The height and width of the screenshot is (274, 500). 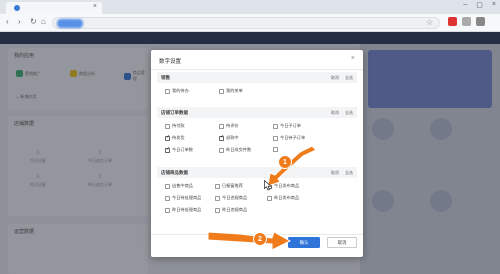 What do you see at coordinates (260, 239) in the screenshot?
I see `annotation-marker-2: 2` at bounding box center [260, 239].